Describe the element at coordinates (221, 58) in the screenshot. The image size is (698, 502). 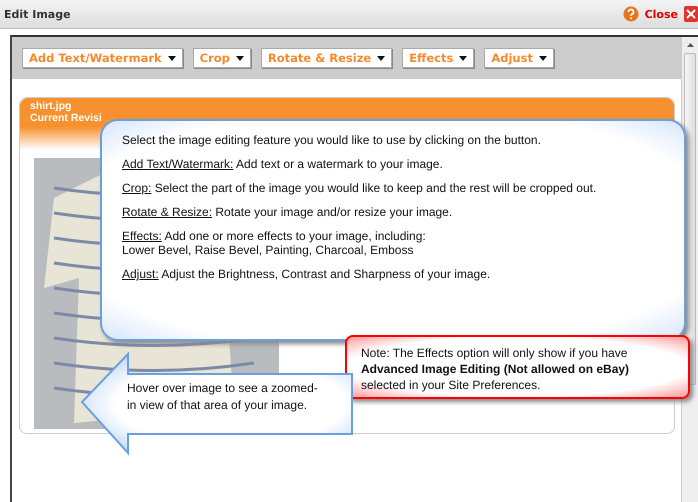
I see `menu-button: Crop` at that location.